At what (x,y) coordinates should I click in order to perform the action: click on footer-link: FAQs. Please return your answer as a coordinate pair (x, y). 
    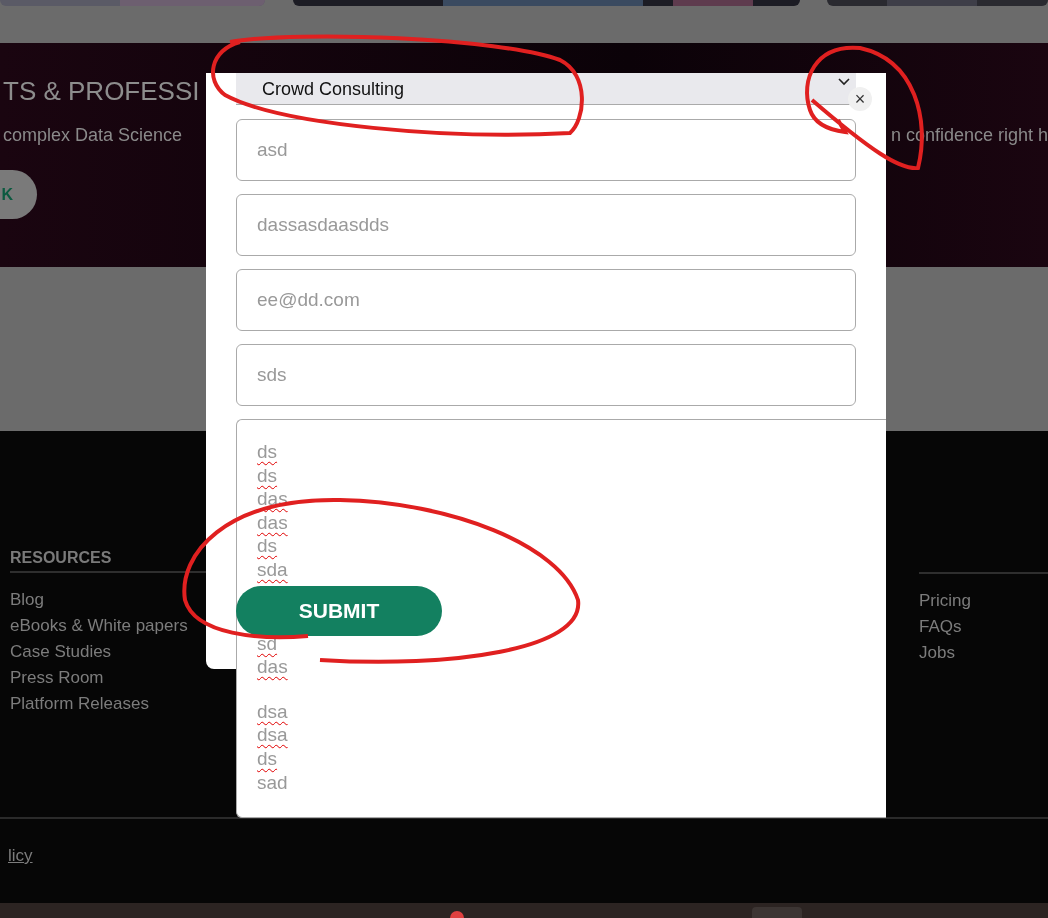
    Looking at the image, I should click on (940, 627).